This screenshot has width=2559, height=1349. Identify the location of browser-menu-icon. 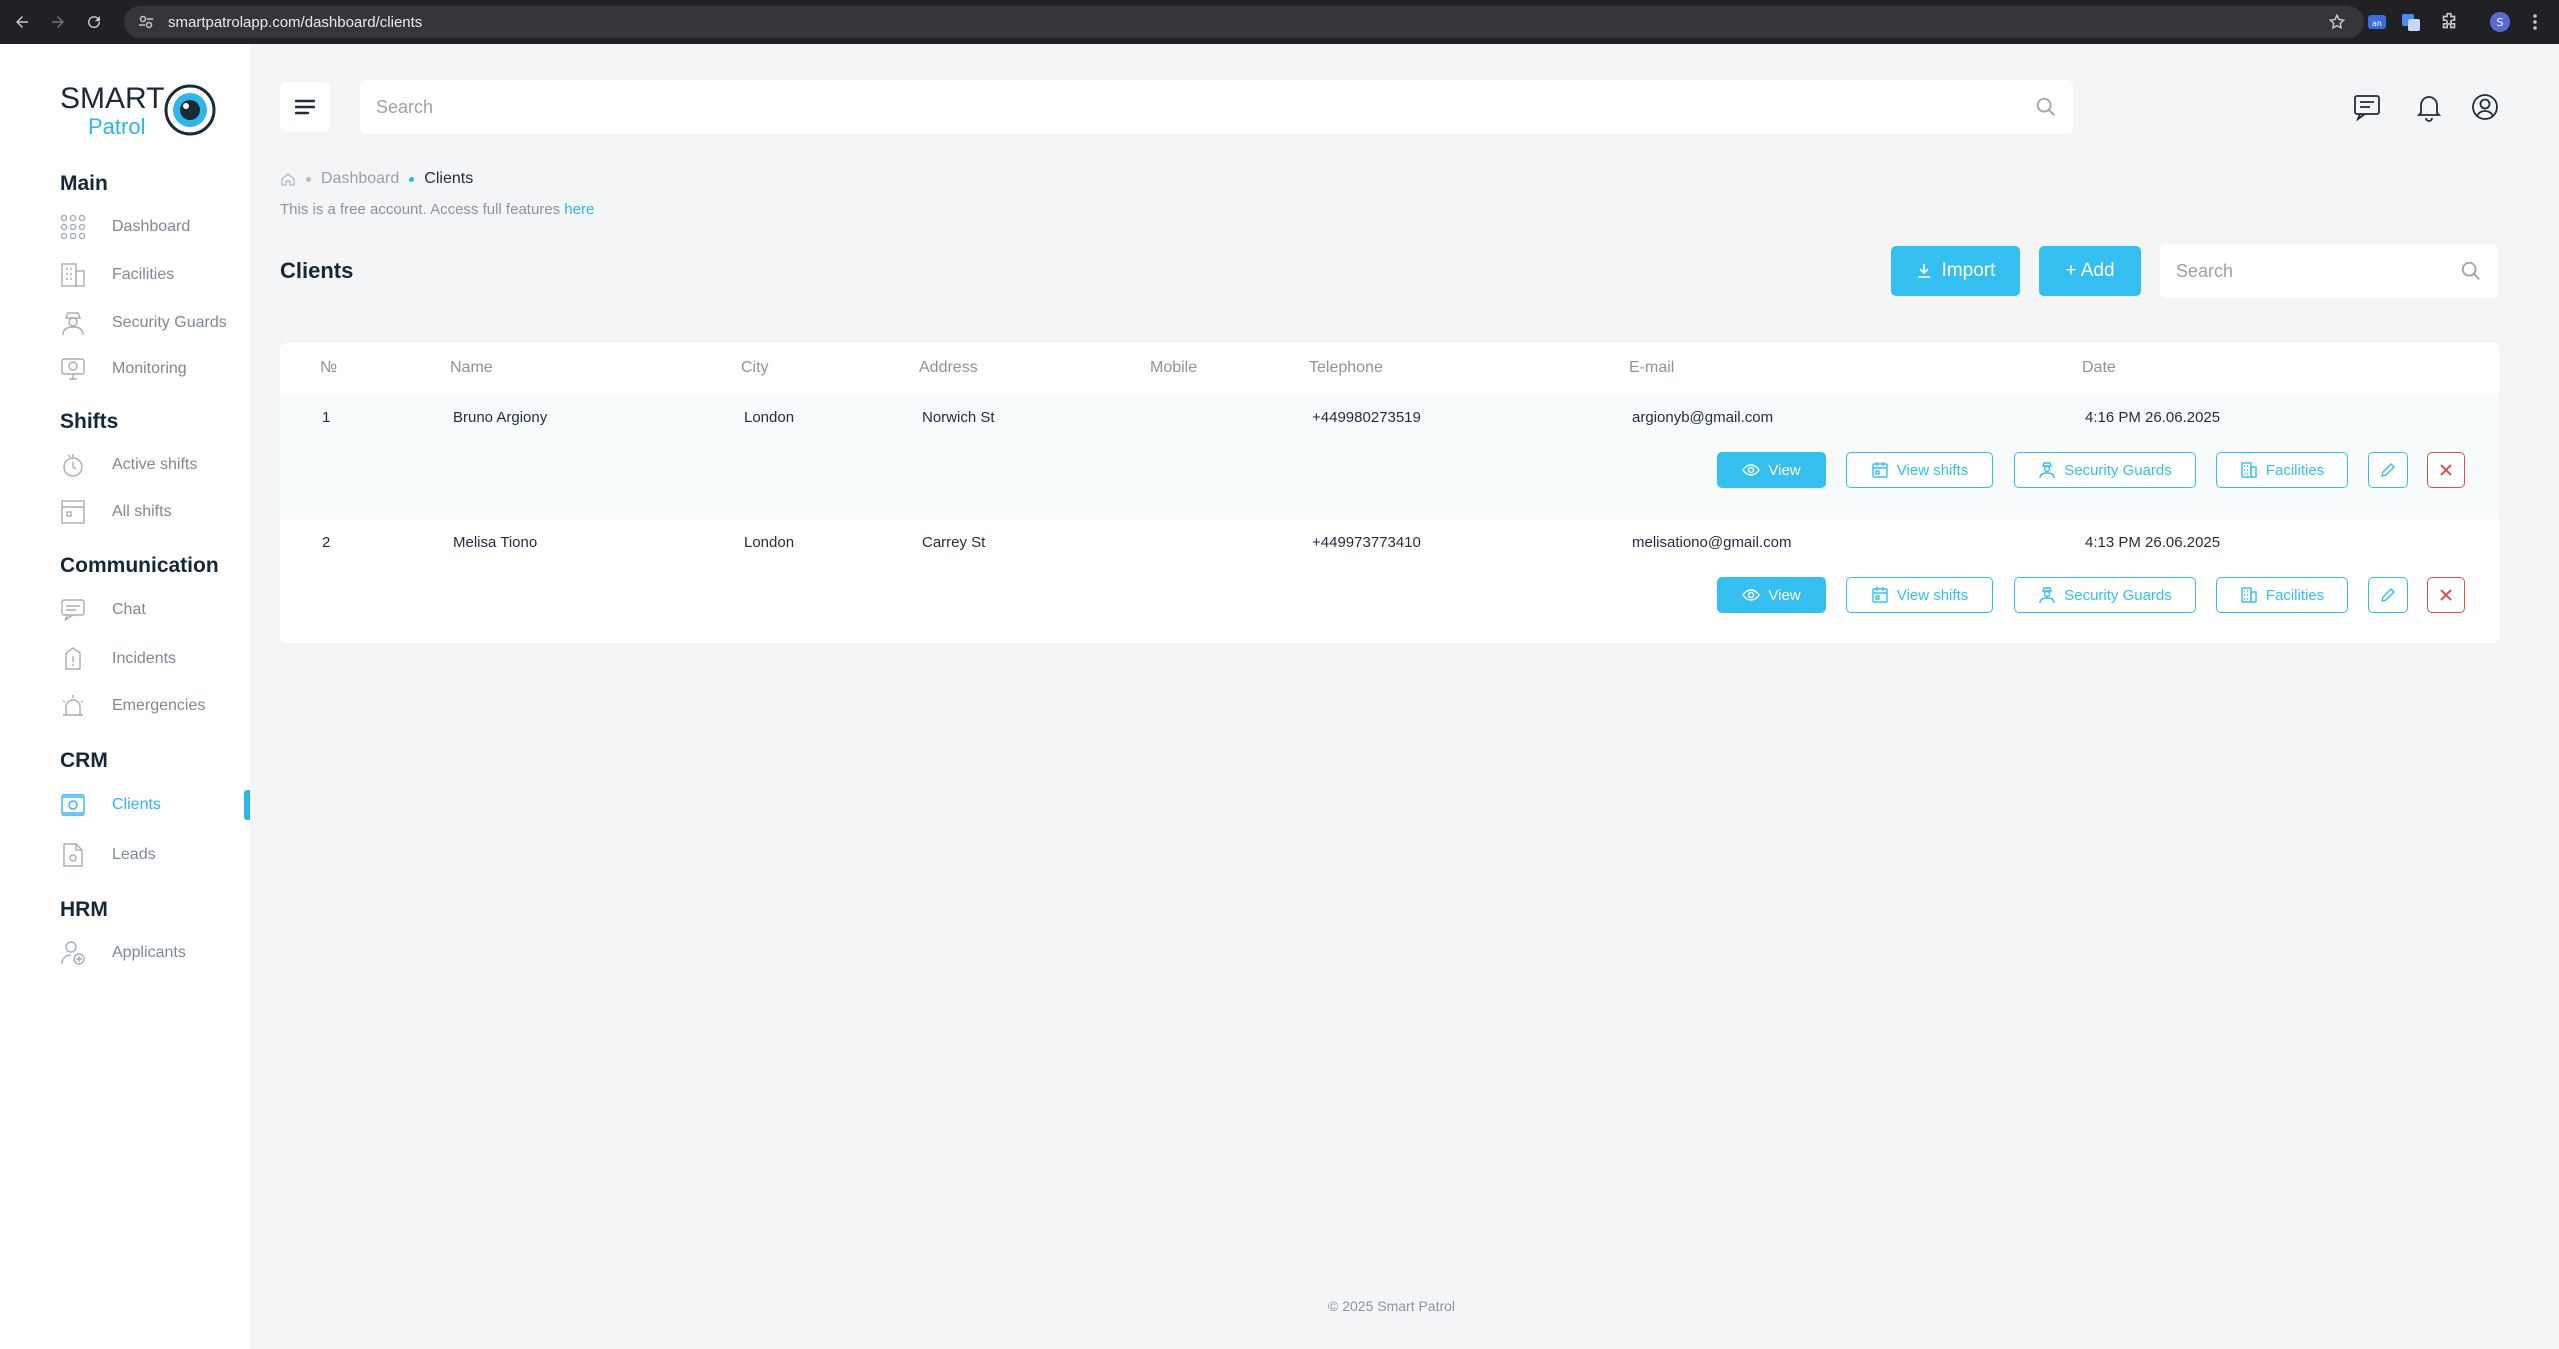
(2535, 22).